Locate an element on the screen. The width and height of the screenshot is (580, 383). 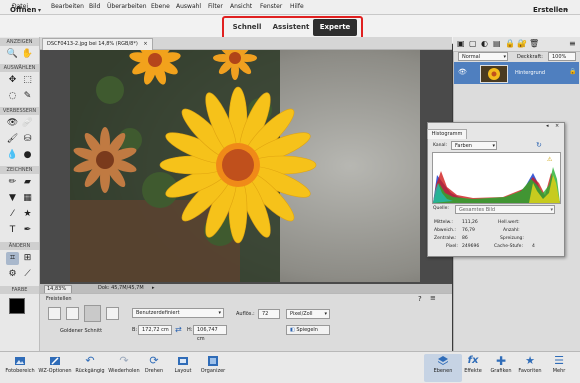
quick-select-icon: ✎ is located at coordinates (27, 96).